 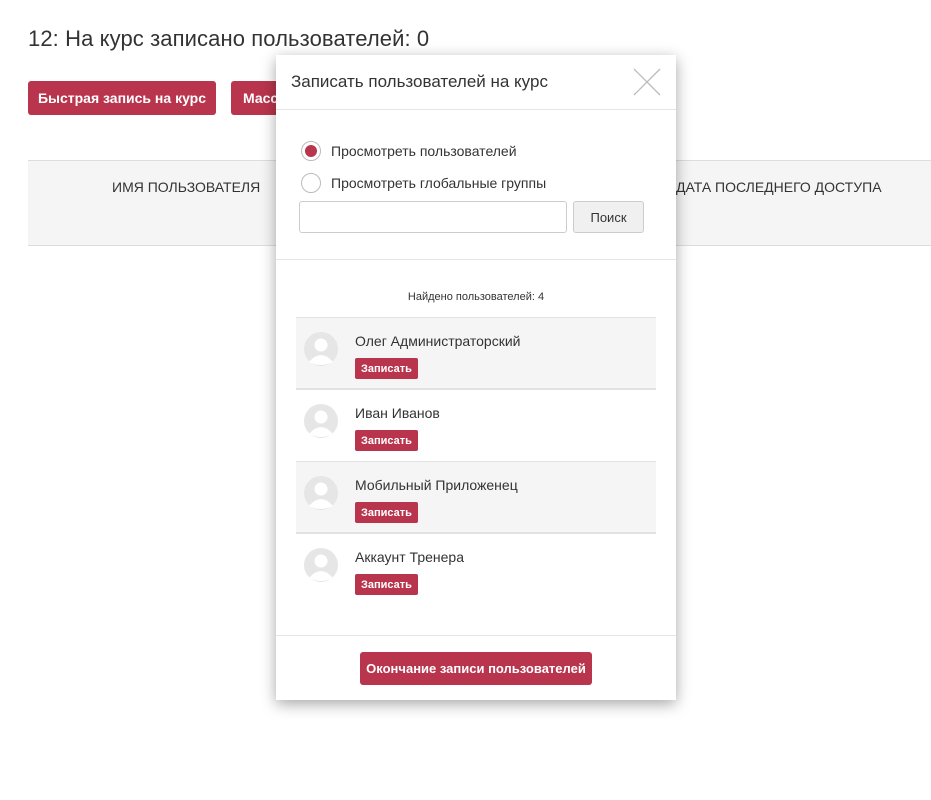 I want to click on dialog-footer: Окончание записи пользователей, so click(x=476, y=668).